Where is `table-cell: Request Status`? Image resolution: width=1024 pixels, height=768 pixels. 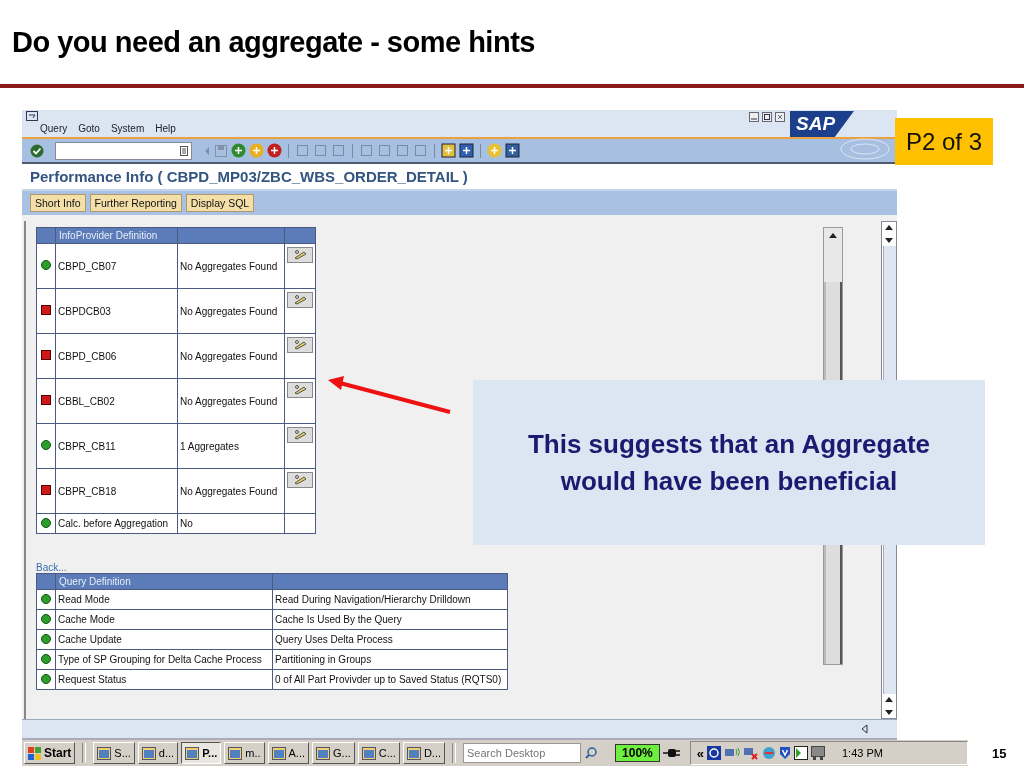 table-cell: Request Status is located at coordinates (164, 679).